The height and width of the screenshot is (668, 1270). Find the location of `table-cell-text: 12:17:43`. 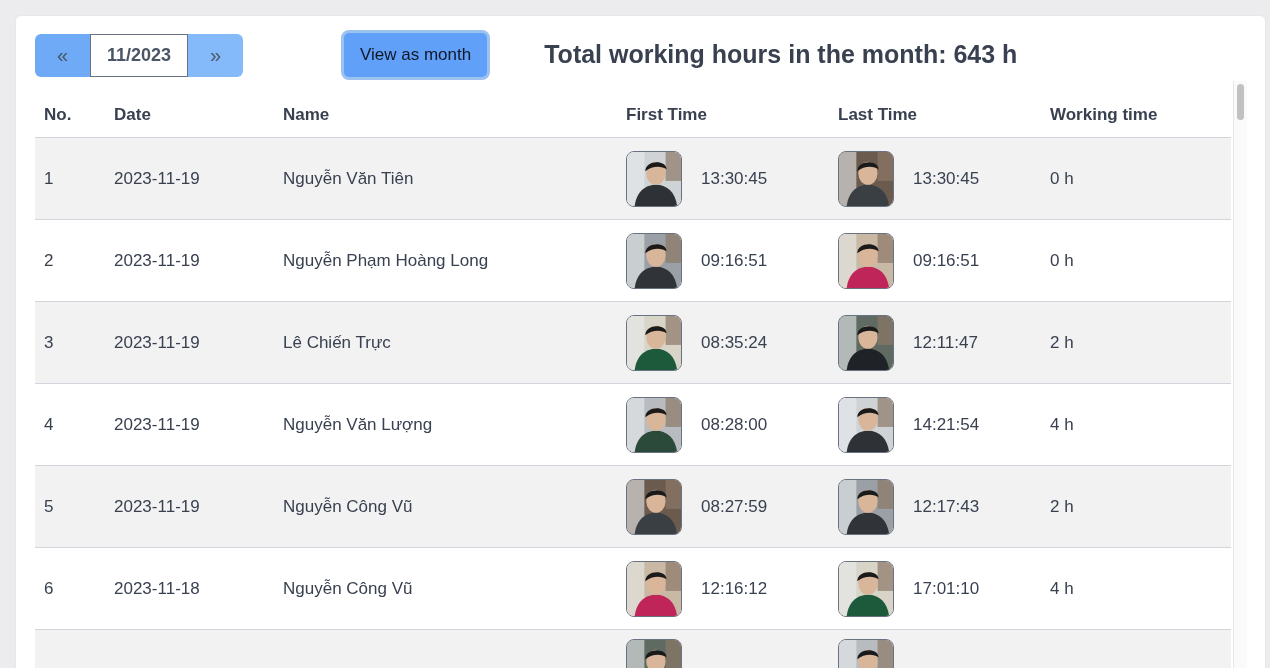

table-cell-text: 12:17:43 is located at coordinates (946, 506).